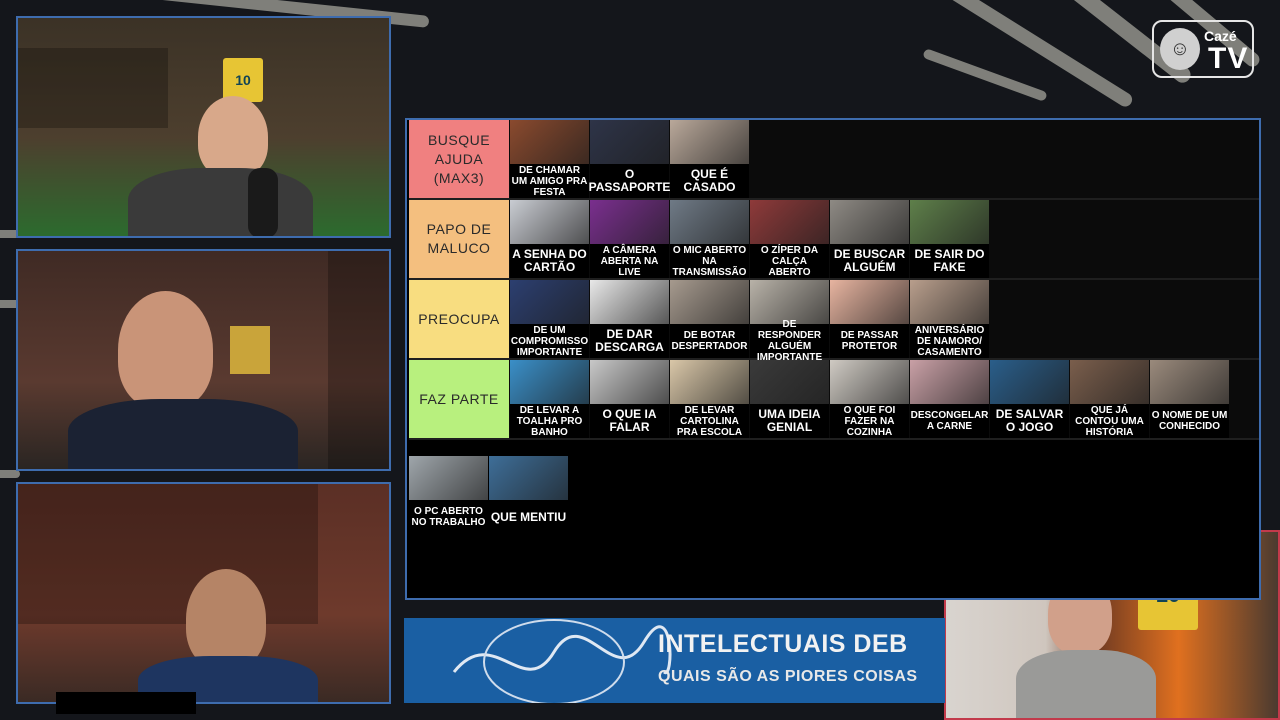  What do you see at coordinates (629, 180) in the screenshot?
I see `tier-item-caption: O PASSAPORTE` at bounding box center [629, 180].